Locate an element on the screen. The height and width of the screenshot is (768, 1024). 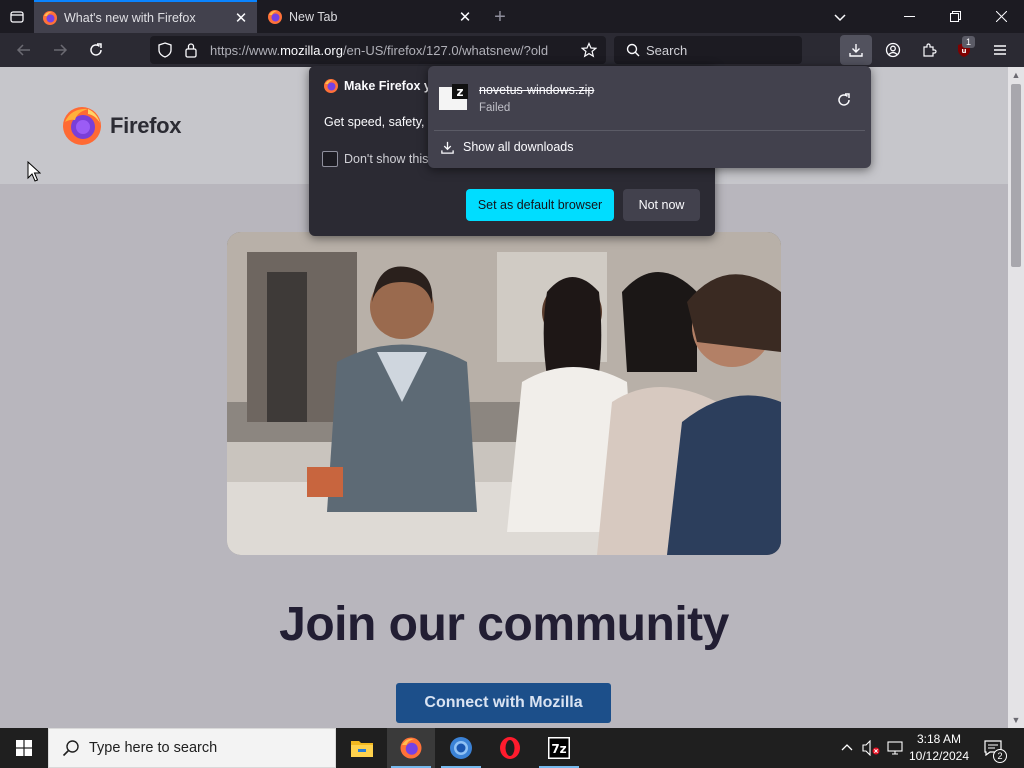
clock-time: 3:18 AM is located at coordinates (939, 739).